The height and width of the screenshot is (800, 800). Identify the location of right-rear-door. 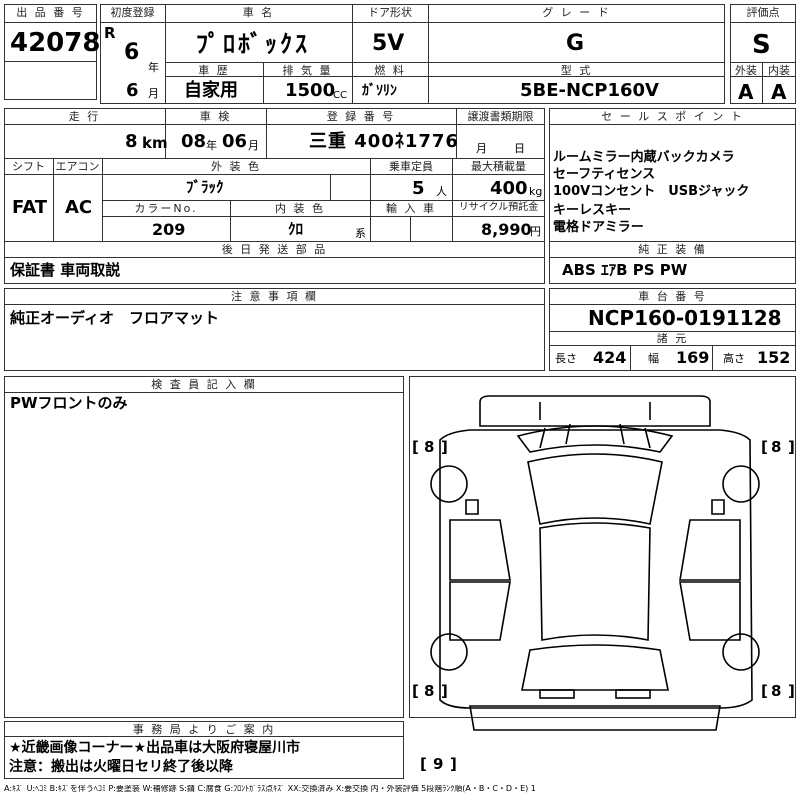
(710, 611).